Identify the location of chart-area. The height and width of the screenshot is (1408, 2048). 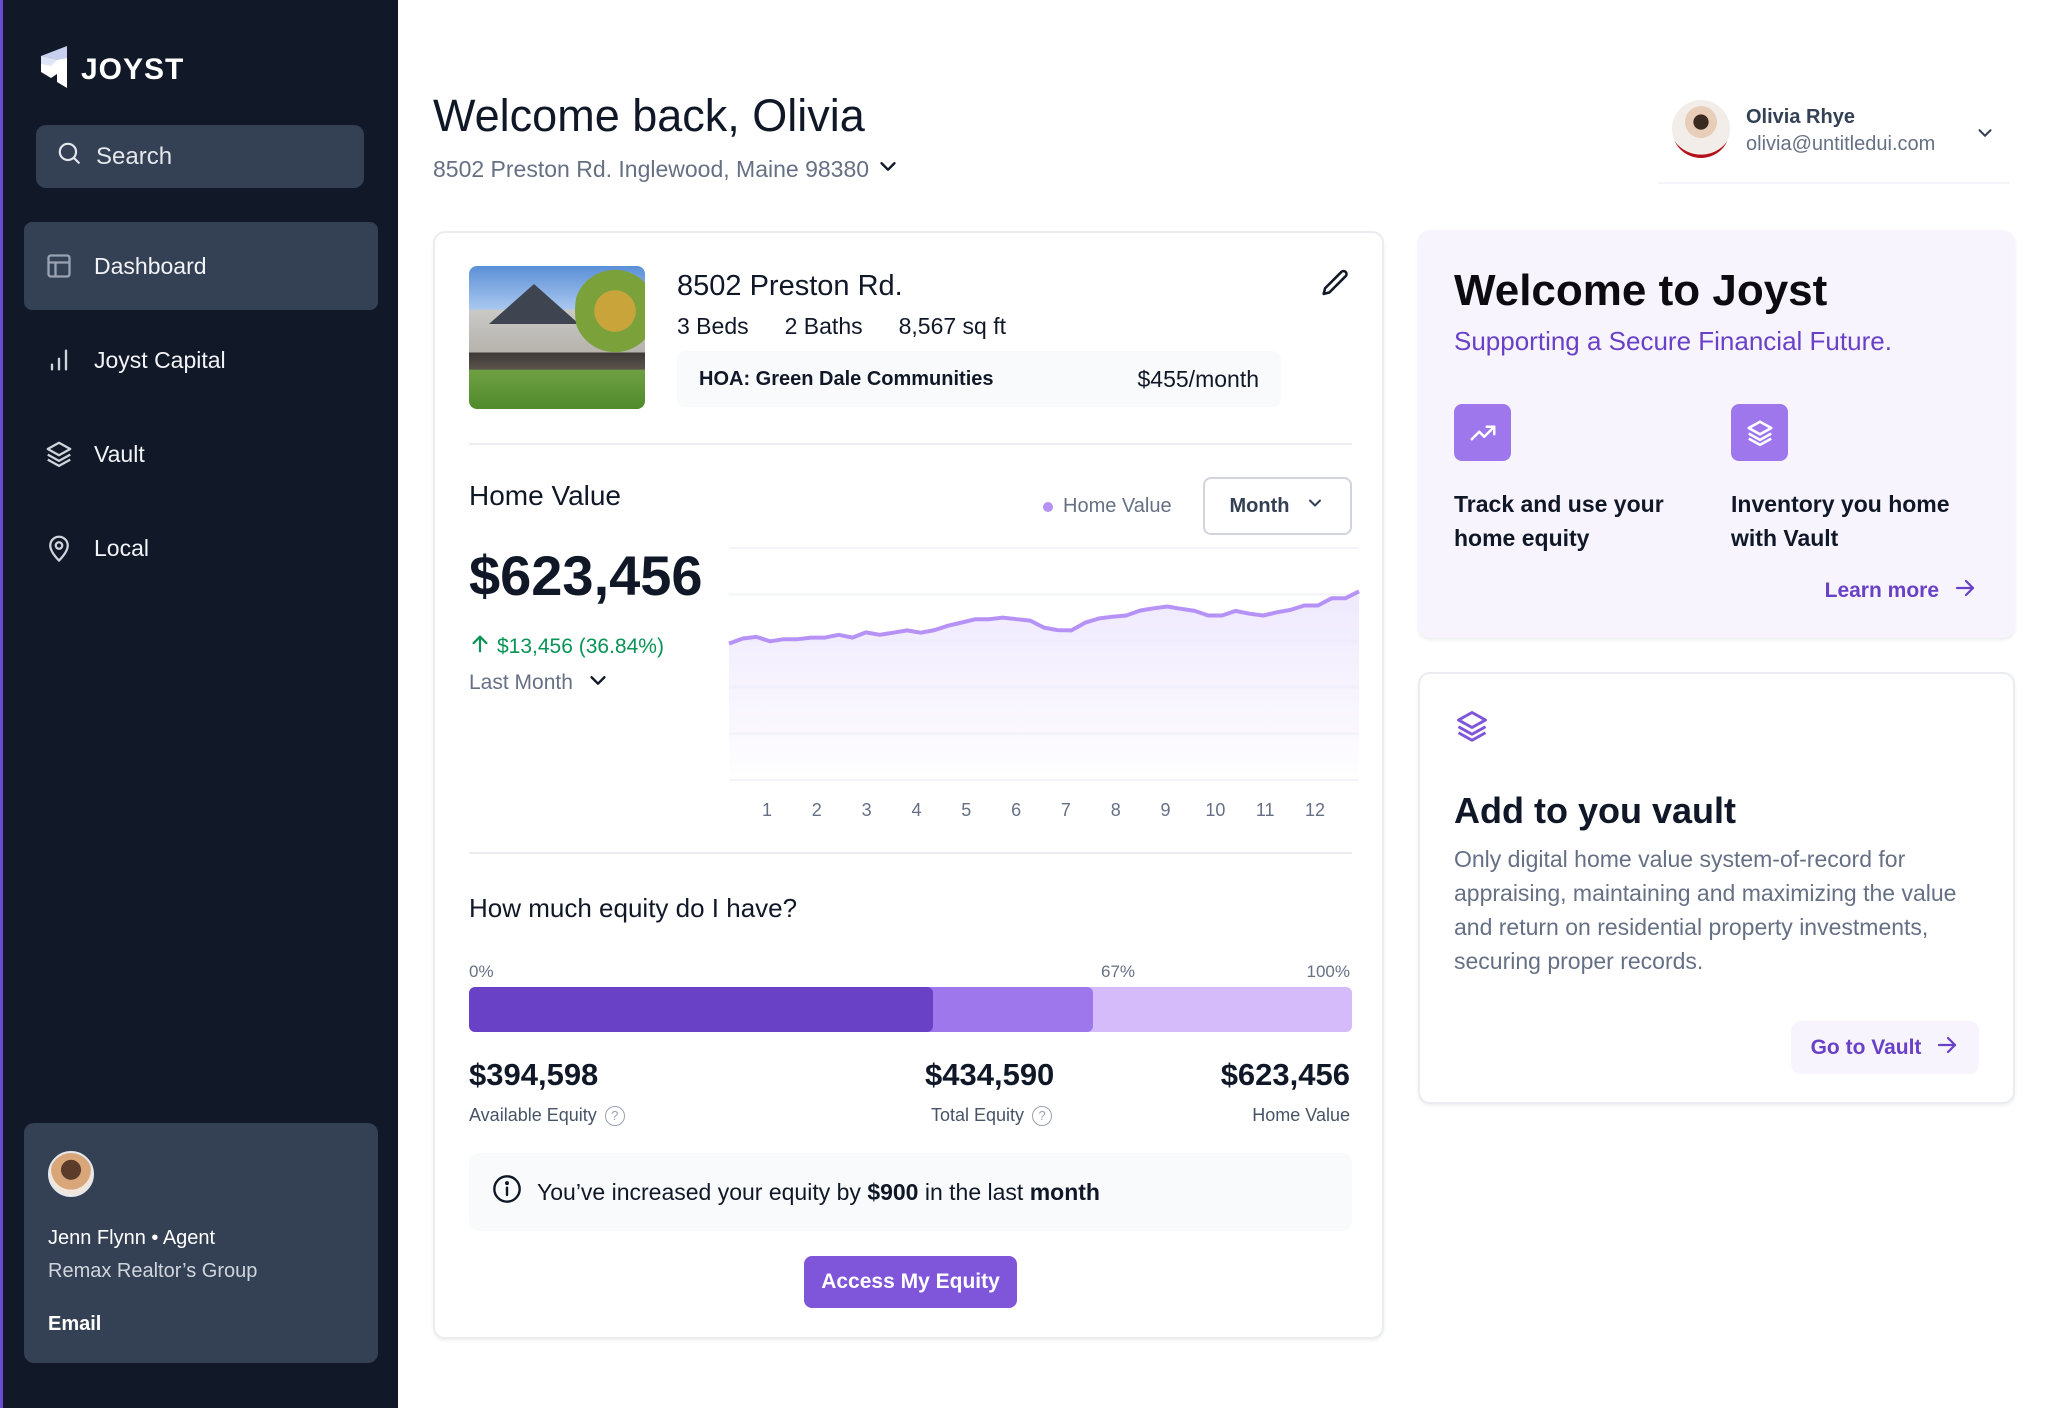
(1044, 685).